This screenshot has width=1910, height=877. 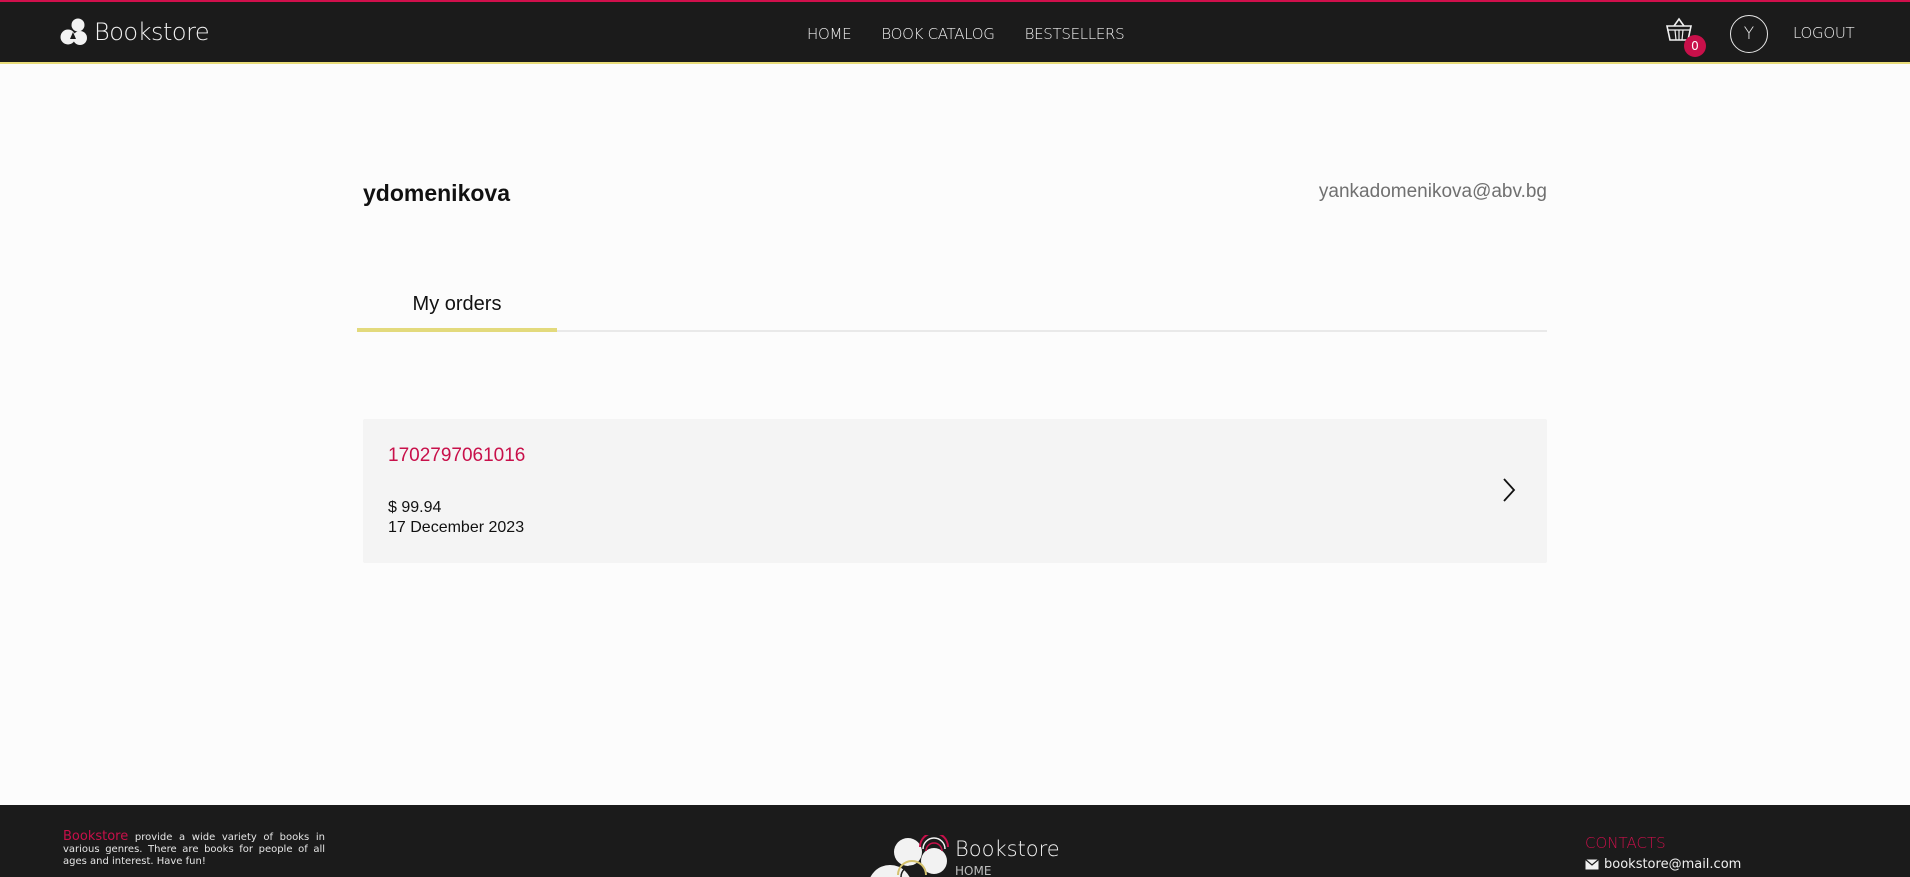 I want to click on footer-contacts-title: CONTACTS, so click(x=1625, y=843).